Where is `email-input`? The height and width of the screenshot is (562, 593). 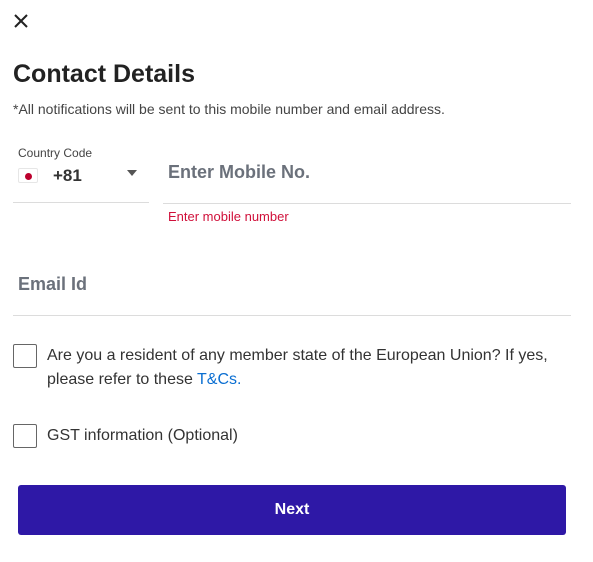
email-input is located at coordinates (288, 284).